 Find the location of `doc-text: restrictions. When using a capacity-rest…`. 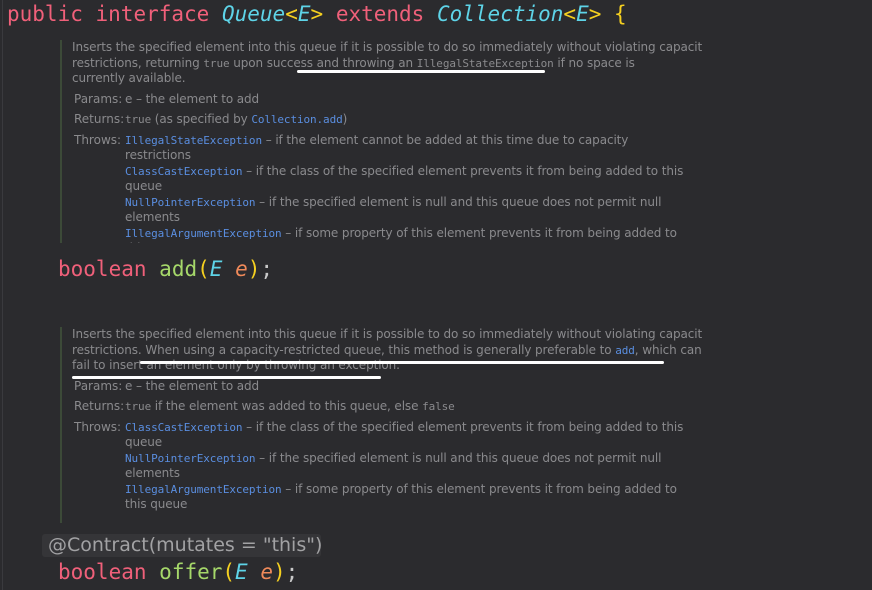

doc-text: restrictions. When using a capacity-rest… is located at coordinates (344, 349).